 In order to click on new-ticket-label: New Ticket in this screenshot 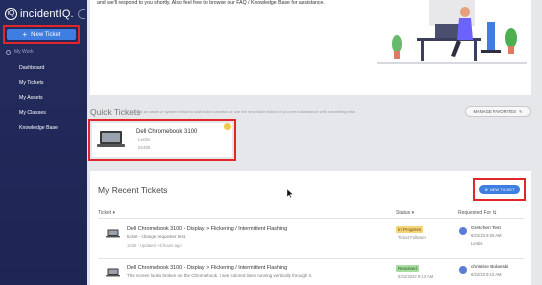, I will do `click(46, 34)`.